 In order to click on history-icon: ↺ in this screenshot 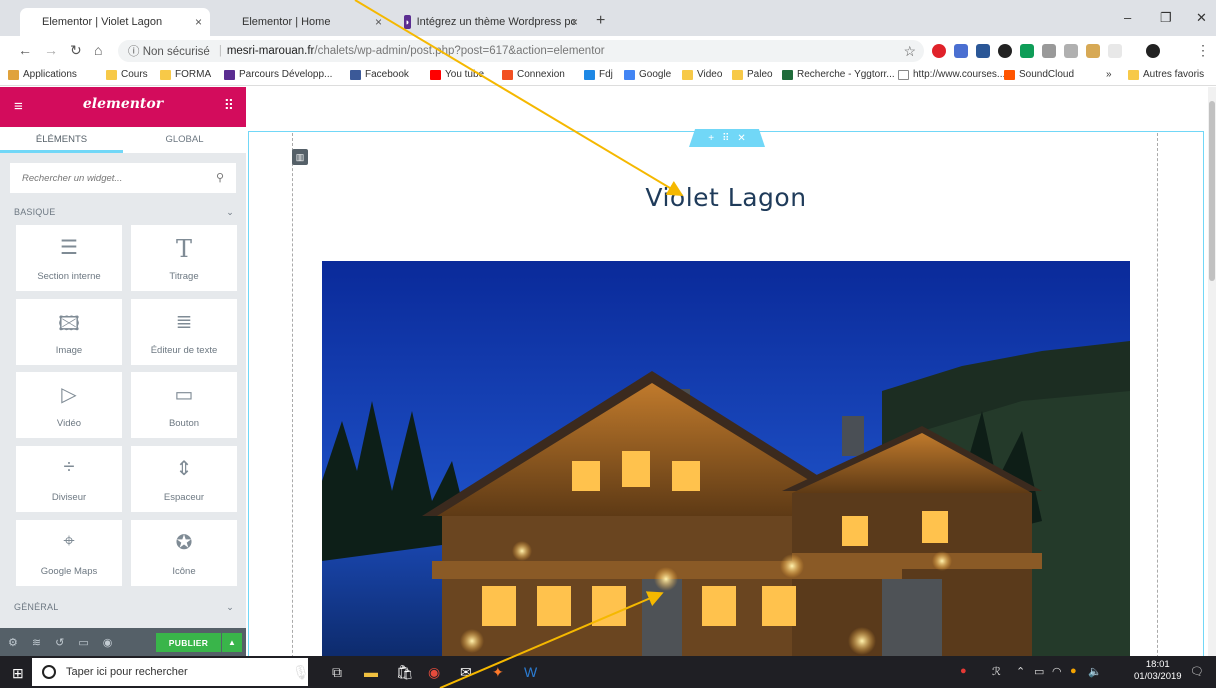, I will do `click(59, 642)`.